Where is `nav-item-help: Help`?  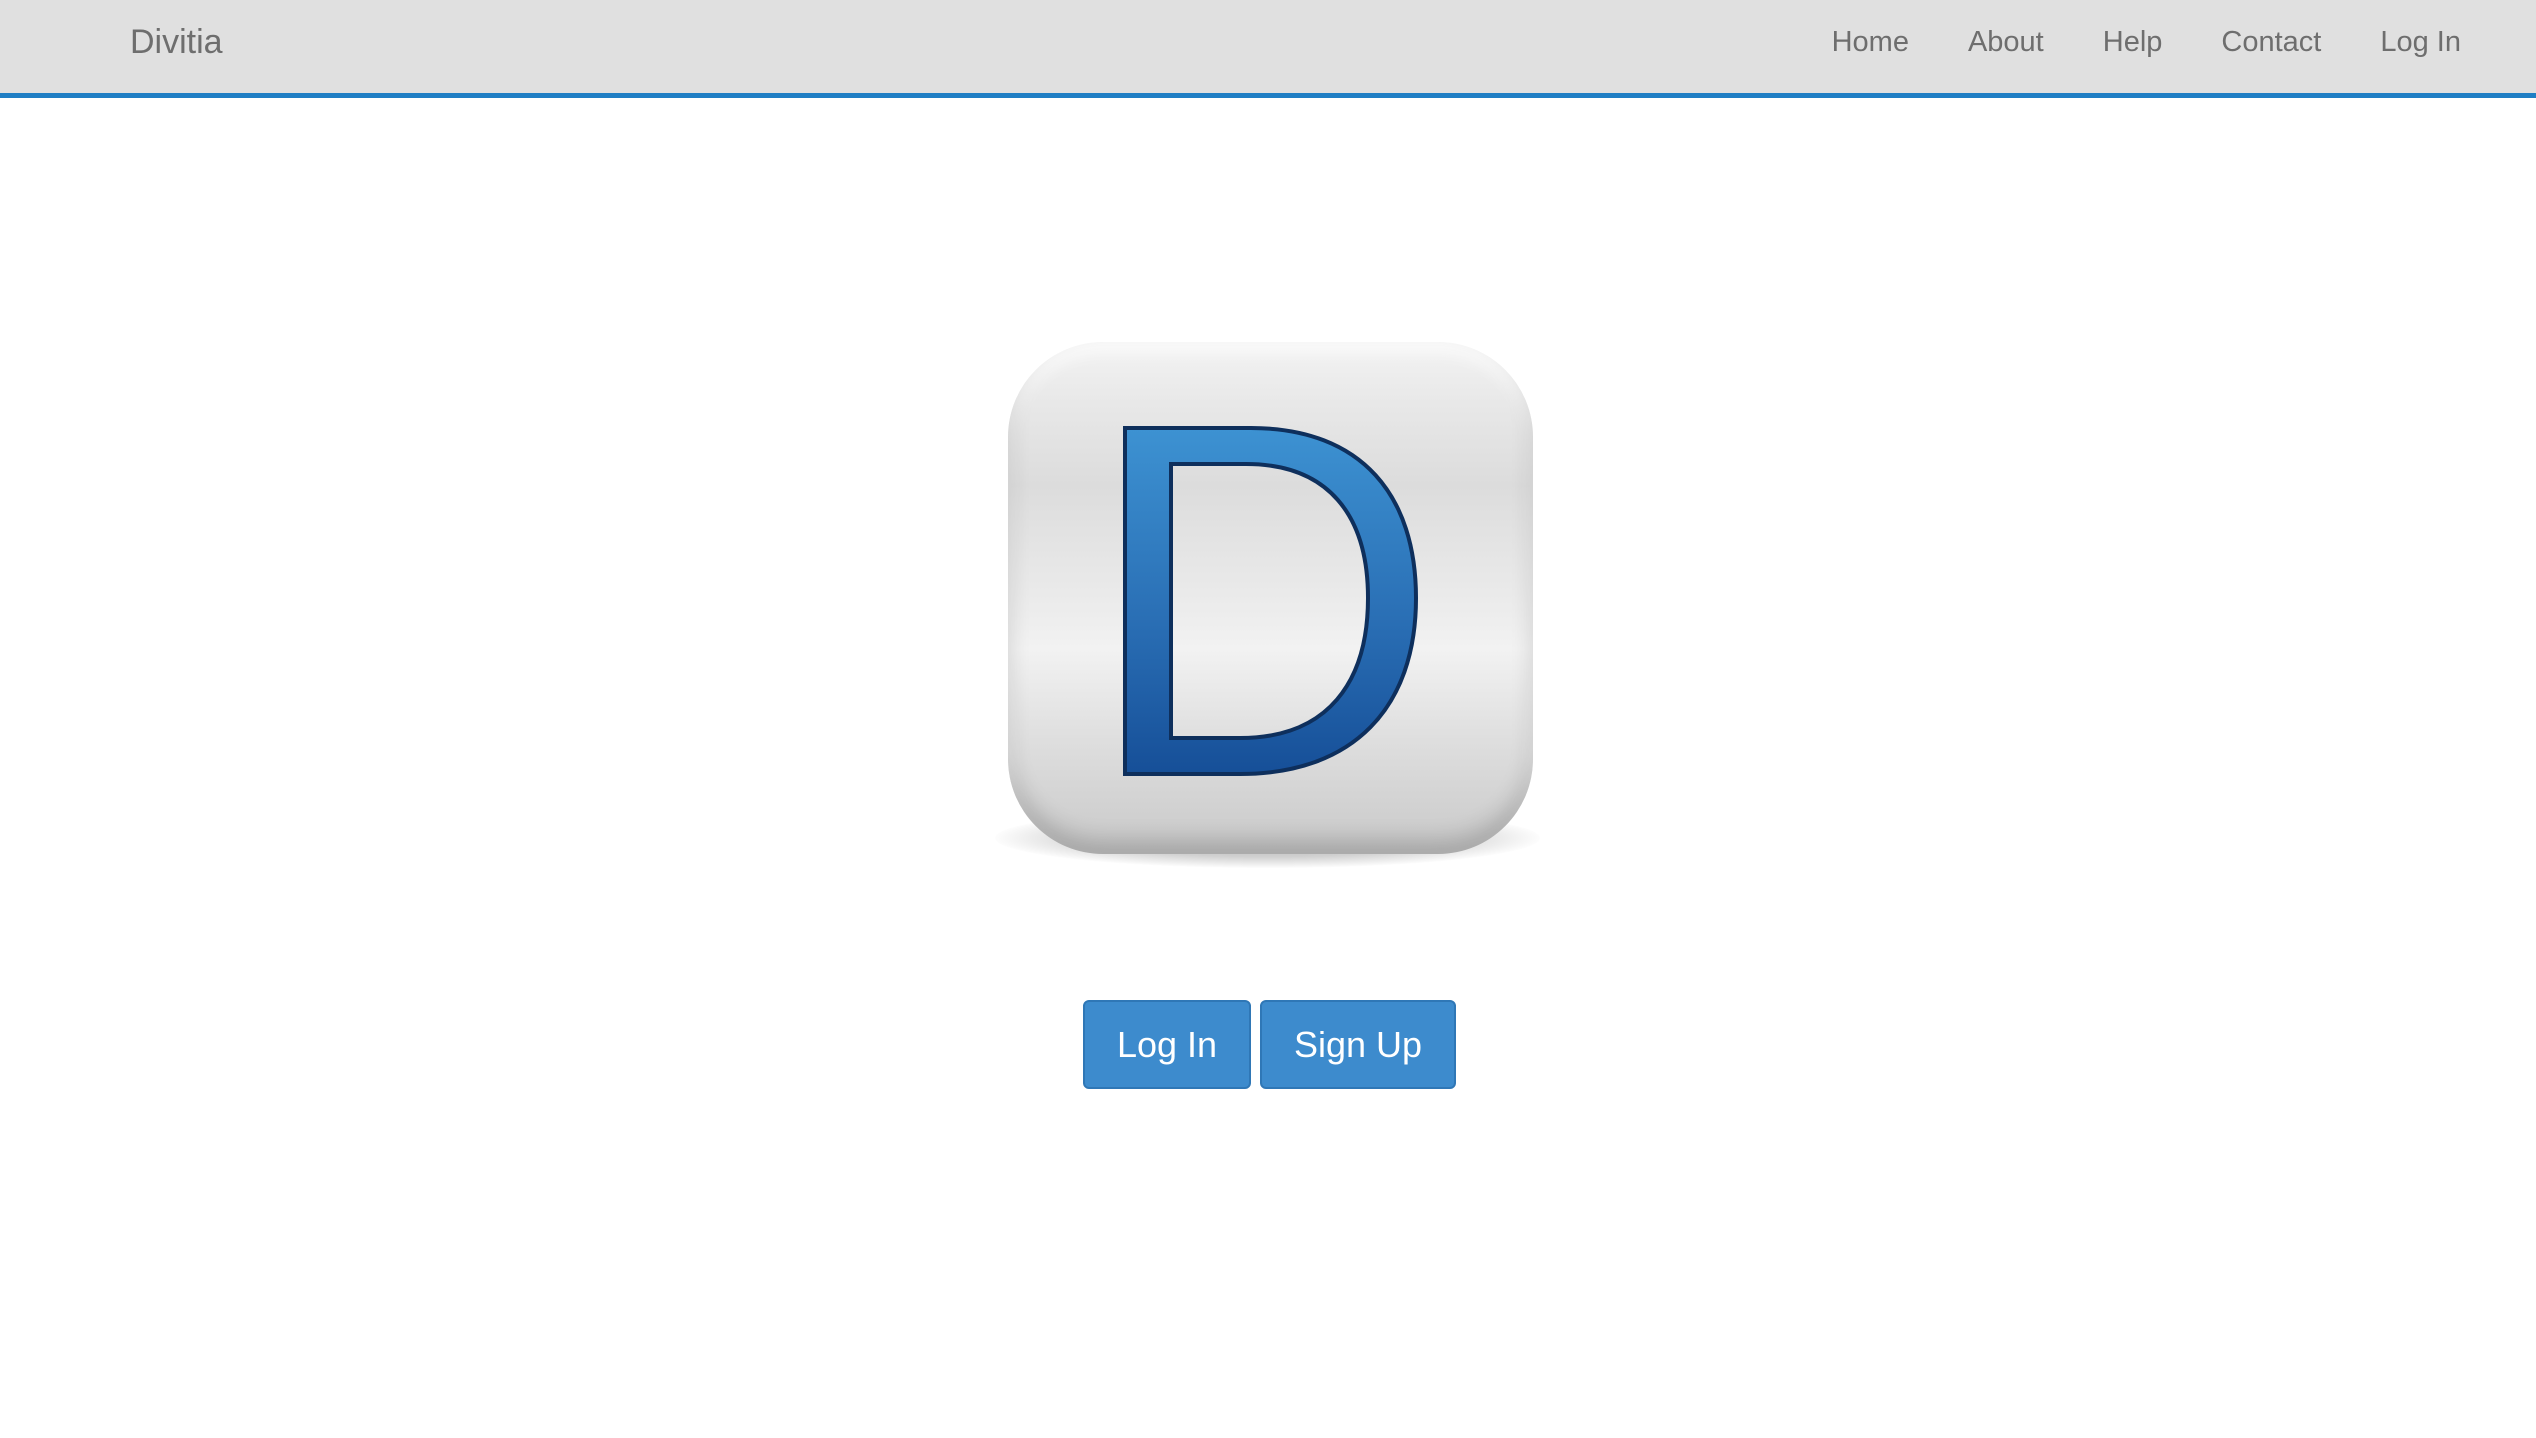 nav-item-help: Help is located at coordinates (2133, 42).